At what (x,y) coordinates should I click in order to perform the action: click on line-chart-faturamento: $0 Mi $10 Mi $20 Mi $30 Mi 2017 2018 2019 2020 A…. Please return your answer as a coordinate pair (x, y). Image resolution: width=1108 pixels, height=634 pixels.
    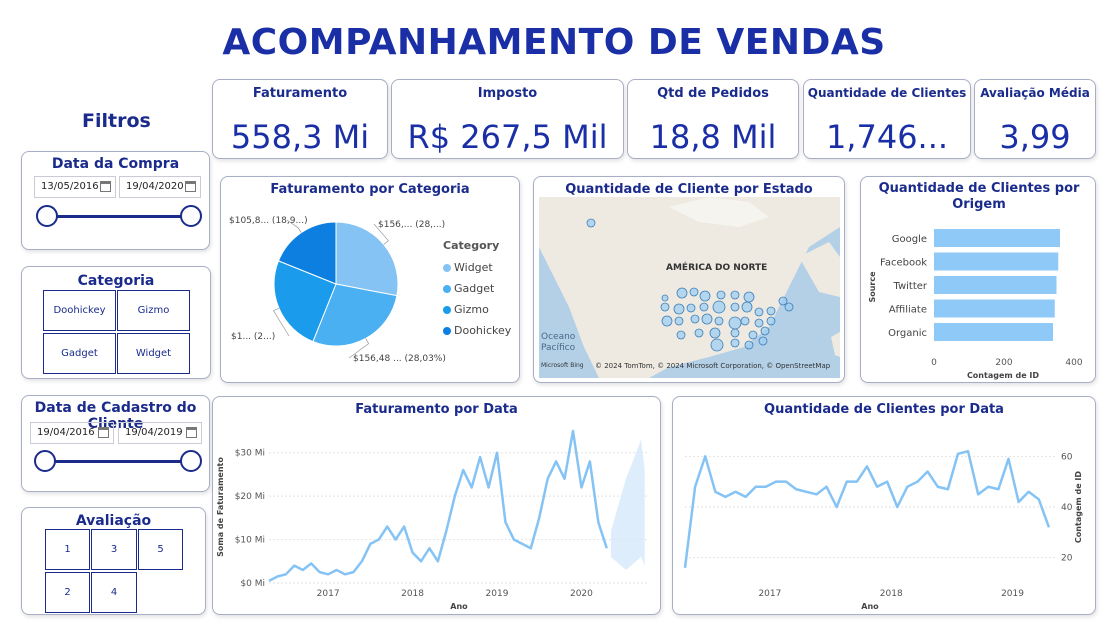
    Looking at the image, I should click on (437, 506).